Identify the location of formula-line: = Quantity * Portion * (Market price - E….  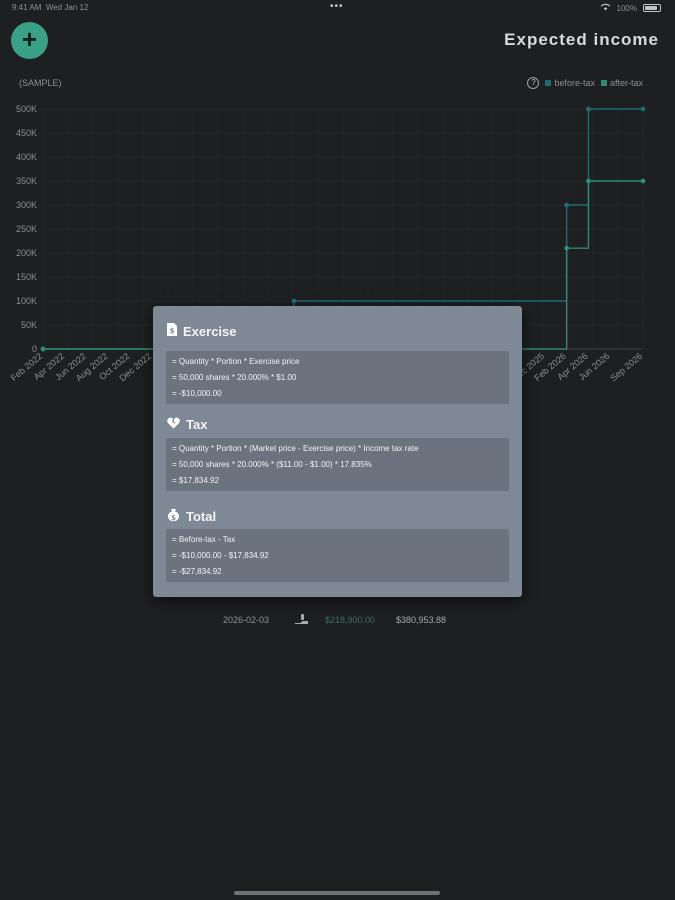
(295, 448).